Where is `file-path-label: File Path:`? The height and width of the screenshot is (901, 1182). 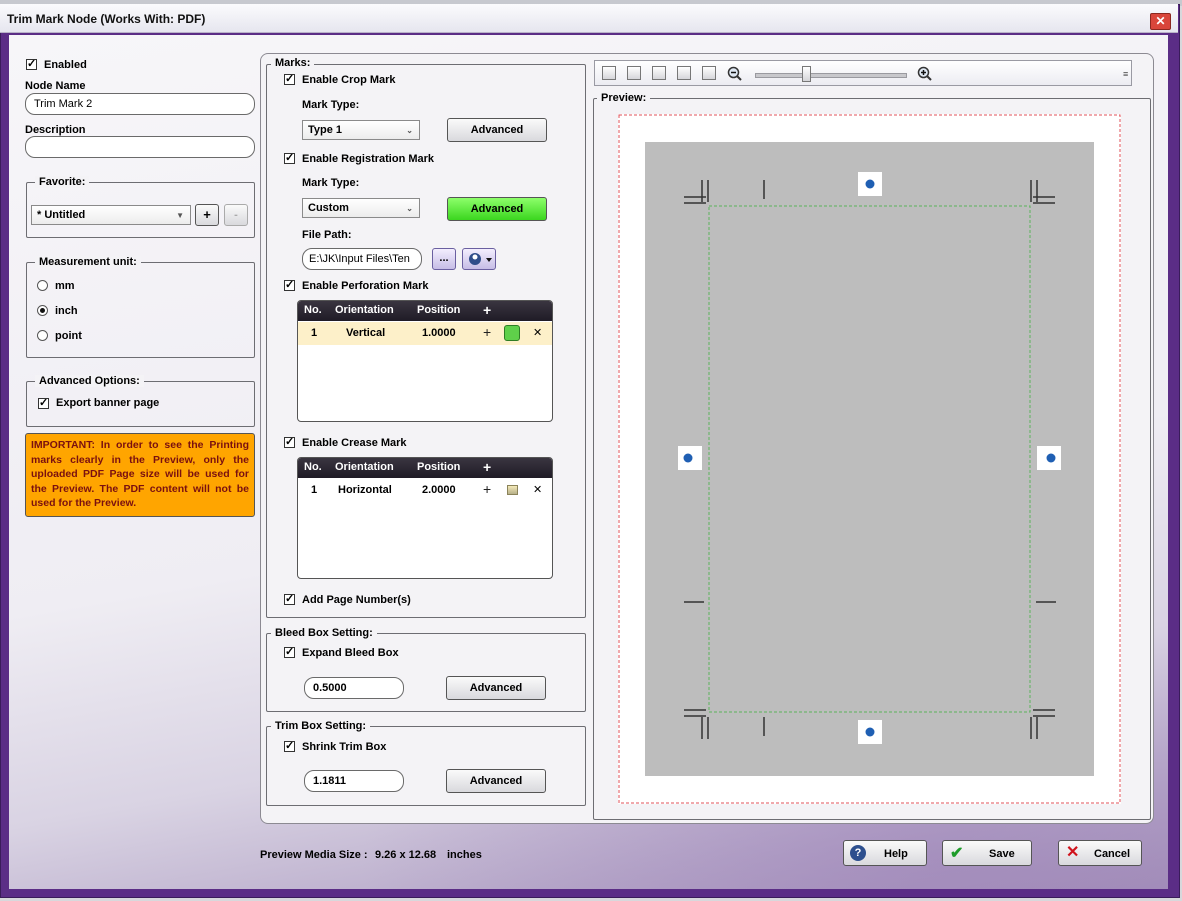 file-path-label: File Path: is located at coordinates (327, 235).